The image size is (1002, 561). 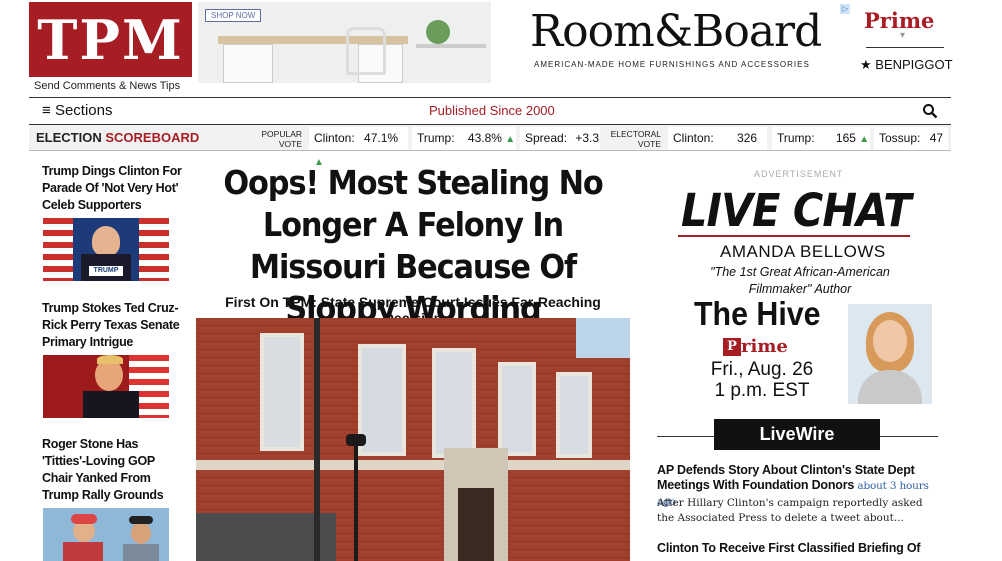 I want to click on ad-event-time: Fri., Aug. 26 1 p.m. EST, so click(x=762, y=380).